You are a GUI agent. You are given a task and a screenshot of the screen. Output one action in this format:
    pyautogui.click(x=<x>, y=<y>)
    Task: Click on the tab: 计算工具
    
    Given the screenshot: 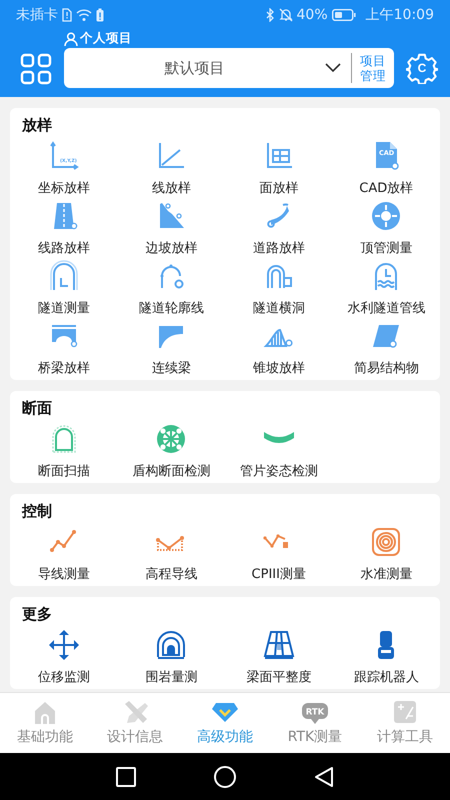 What is the action you would take?
    pyautogui.click(x=405, y=723)
    